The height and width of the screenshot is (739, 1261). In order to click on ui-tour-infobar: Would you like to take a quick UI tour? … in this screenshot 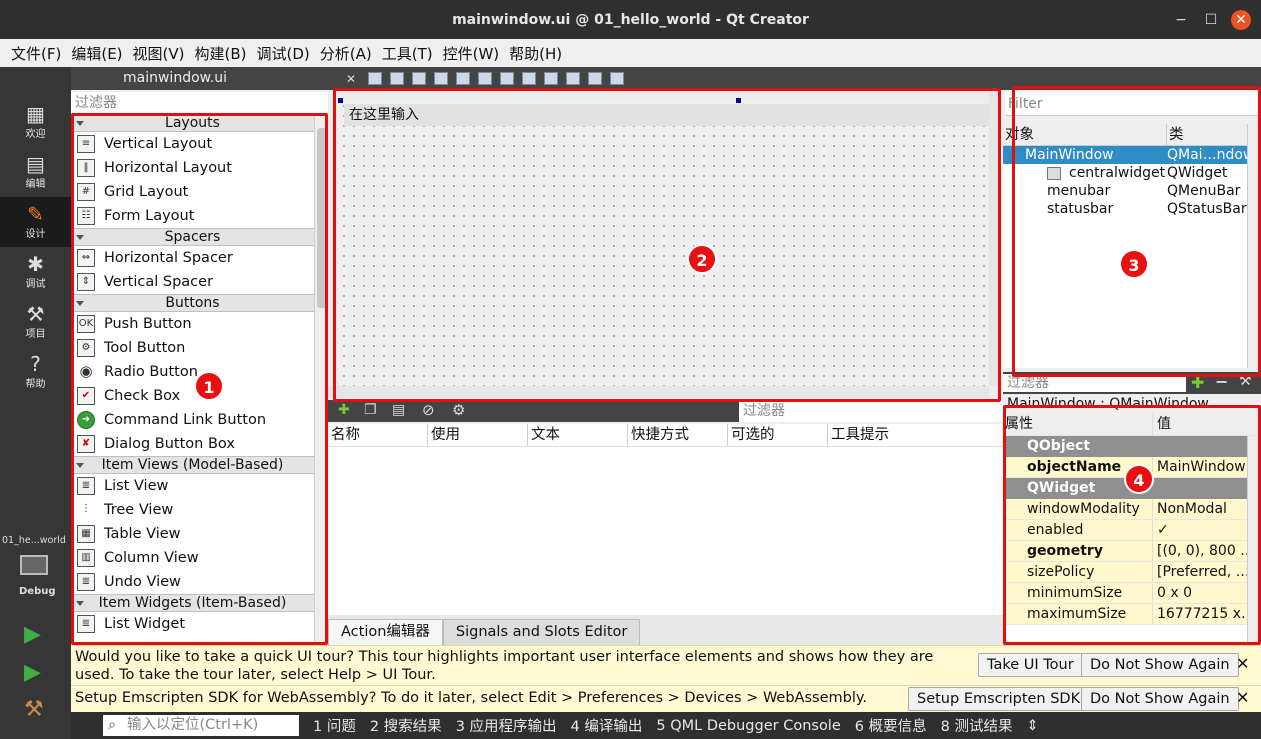, I will do `click(666, 665)`.